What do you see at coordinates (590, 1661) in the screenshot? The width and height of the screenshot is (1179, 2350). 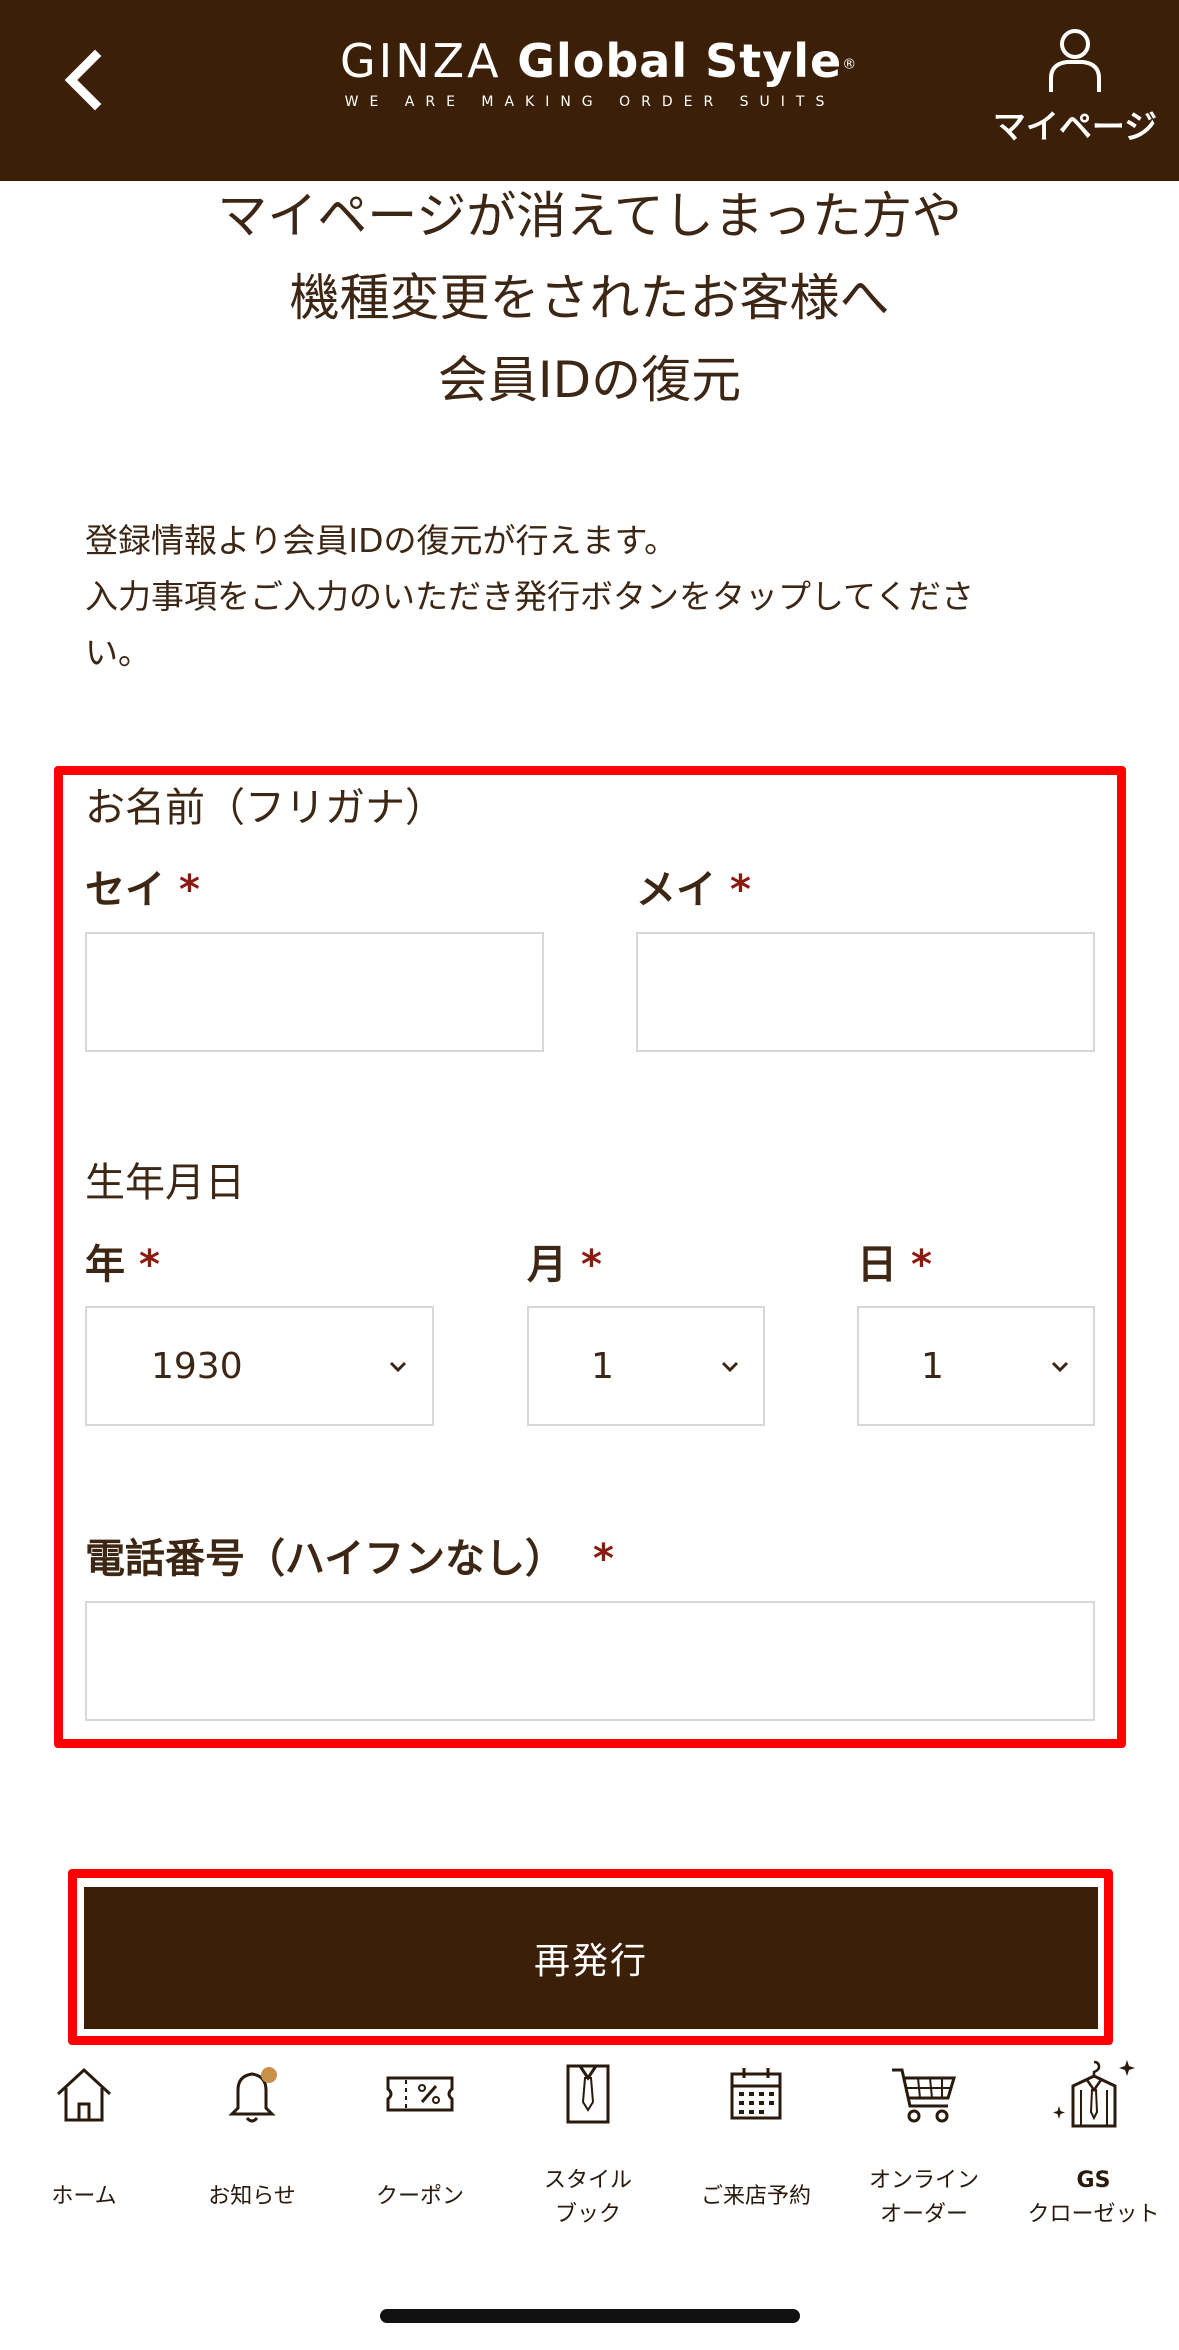 I see `phone-input` at bounding box center [590, 1661].